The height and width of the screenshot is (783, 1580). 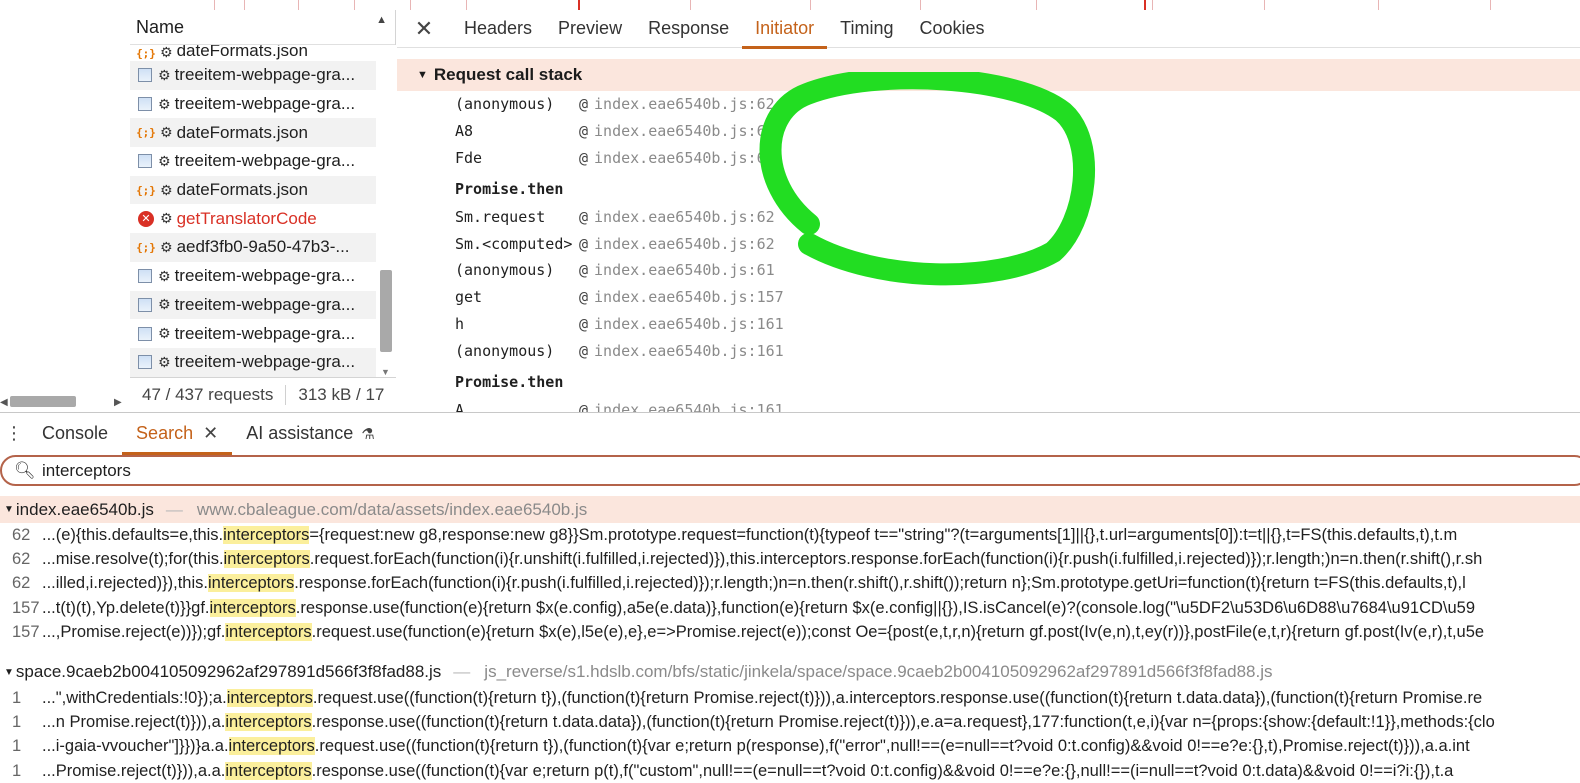 I want to click on stack-frame: Sm.<computed> @ index.eae6540b.js:62, so click(x=755, y=243).